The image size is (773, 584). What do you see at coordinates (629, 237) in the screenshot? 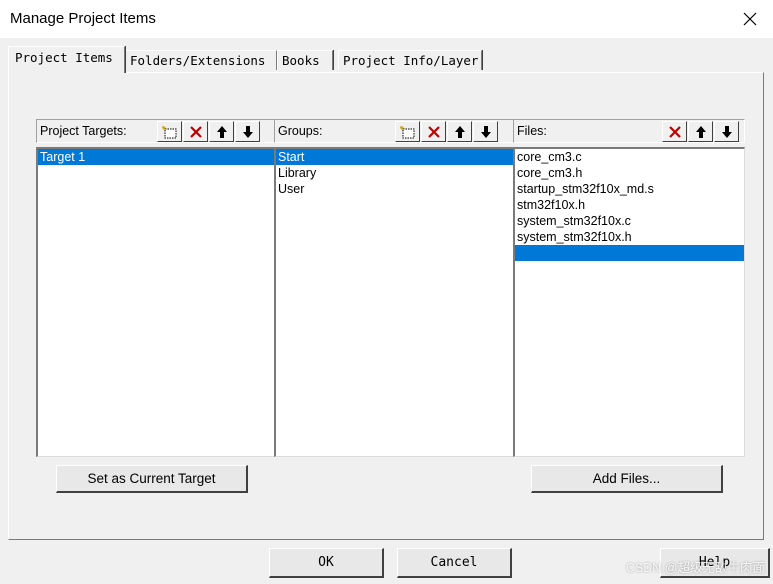
I see `list-item: system_stm32f10x.h` at bounding box center [629, 237].